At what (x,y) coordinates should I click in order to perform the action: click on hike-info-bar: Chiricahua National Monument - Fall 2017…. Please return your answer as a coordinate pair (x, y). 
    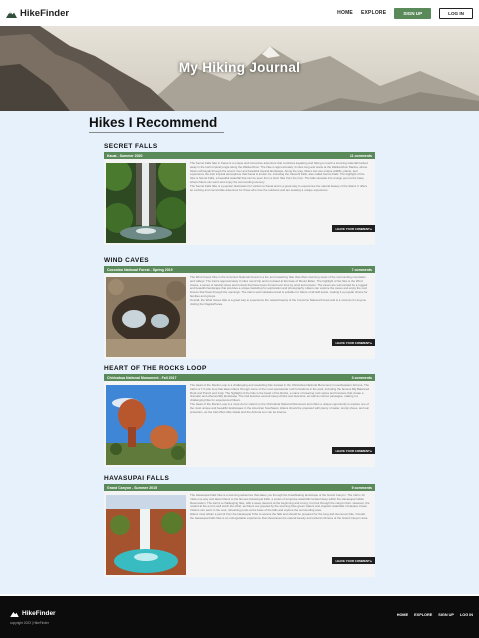
    Looking at the image, I should click on (239, 377).